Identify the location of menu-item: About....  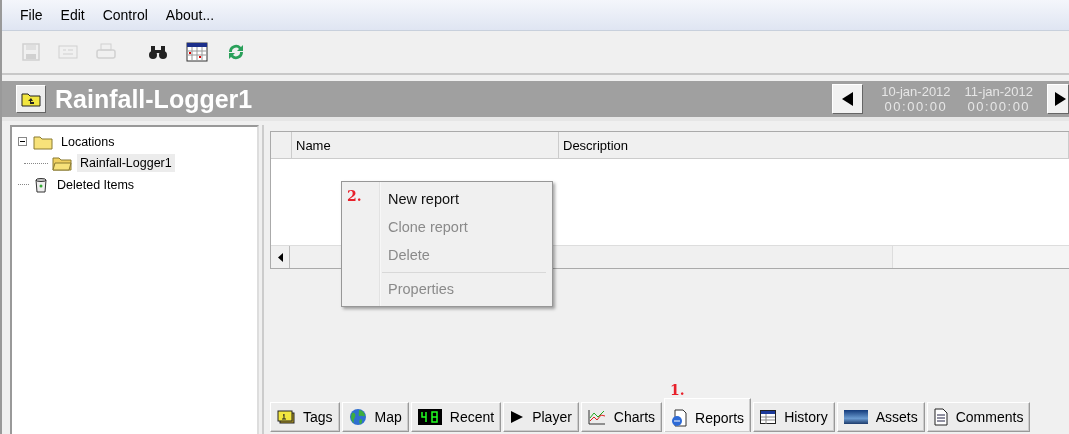
(190, 15).